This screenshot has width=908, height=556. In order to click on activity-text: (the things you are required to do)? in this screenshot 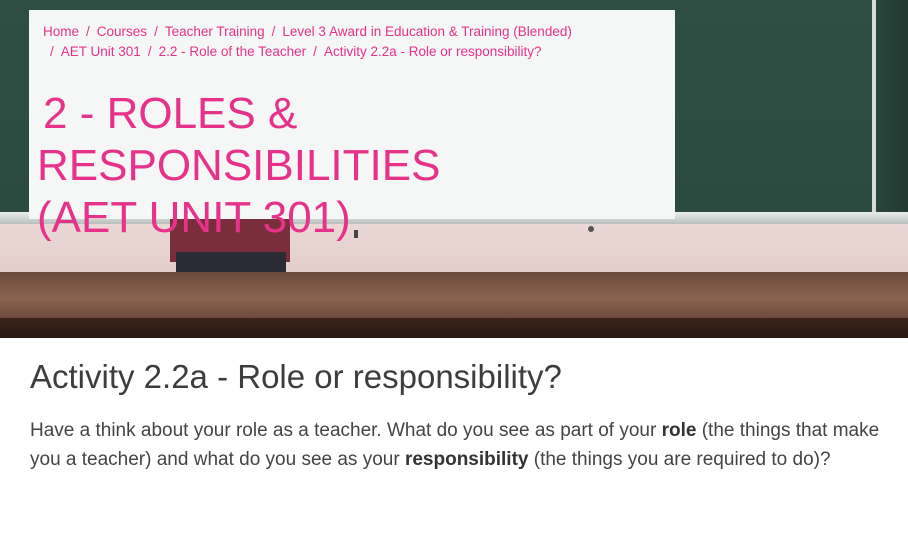, I will do `click(679, 459)`.